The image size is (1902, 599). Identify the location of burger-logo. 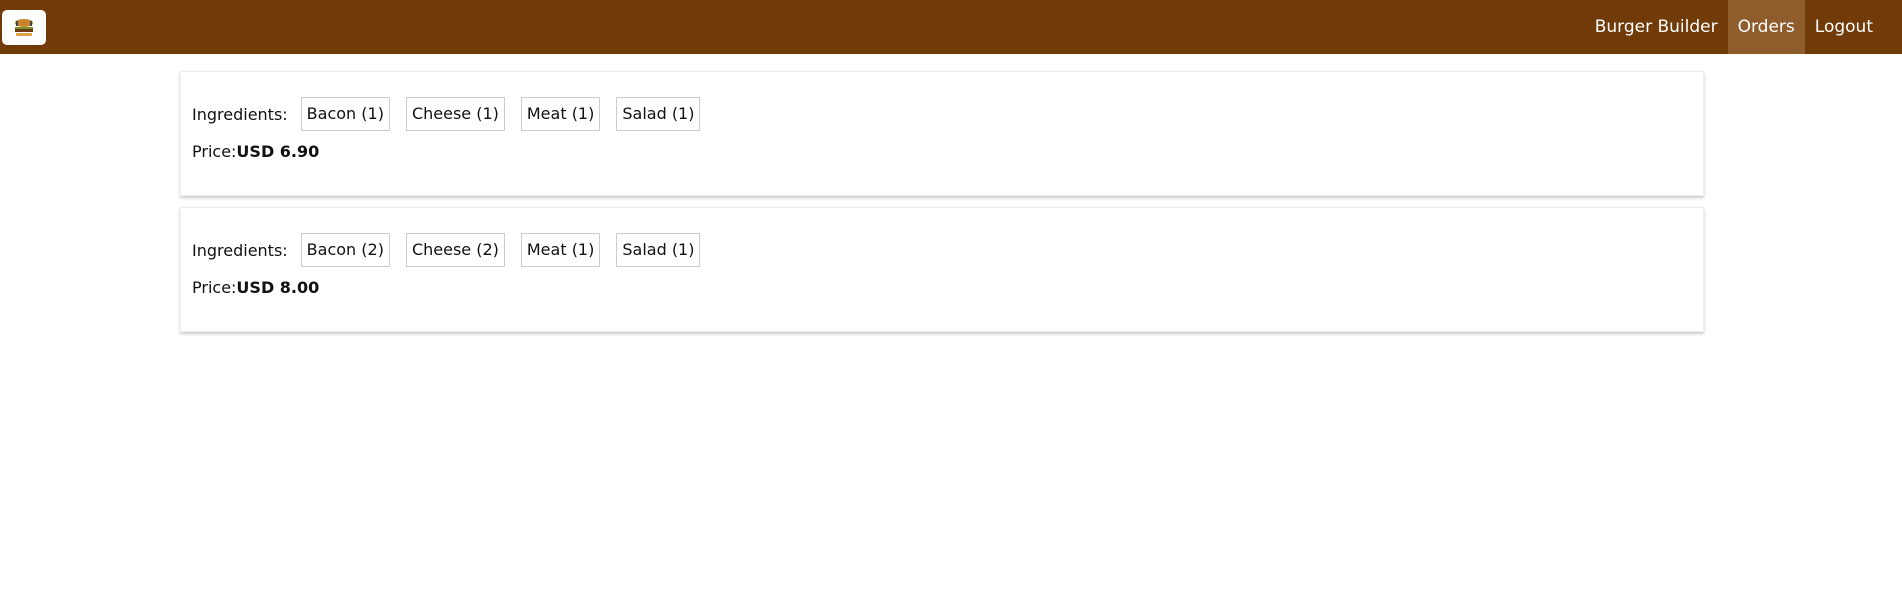
(24, 27).